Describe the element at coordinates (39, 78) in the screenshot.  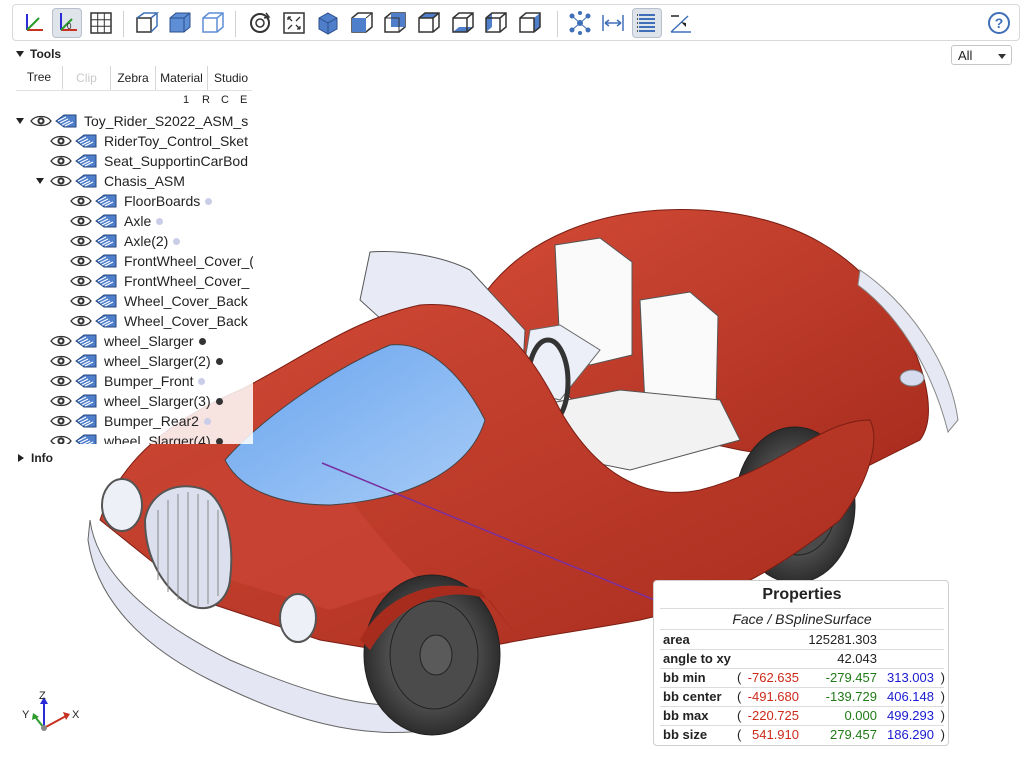
I see `tab-tree: Tree` at that location.